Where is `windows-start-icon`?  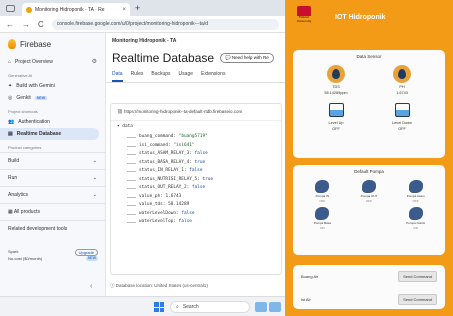 windows-start-icon is located at coordinates (159, 307).